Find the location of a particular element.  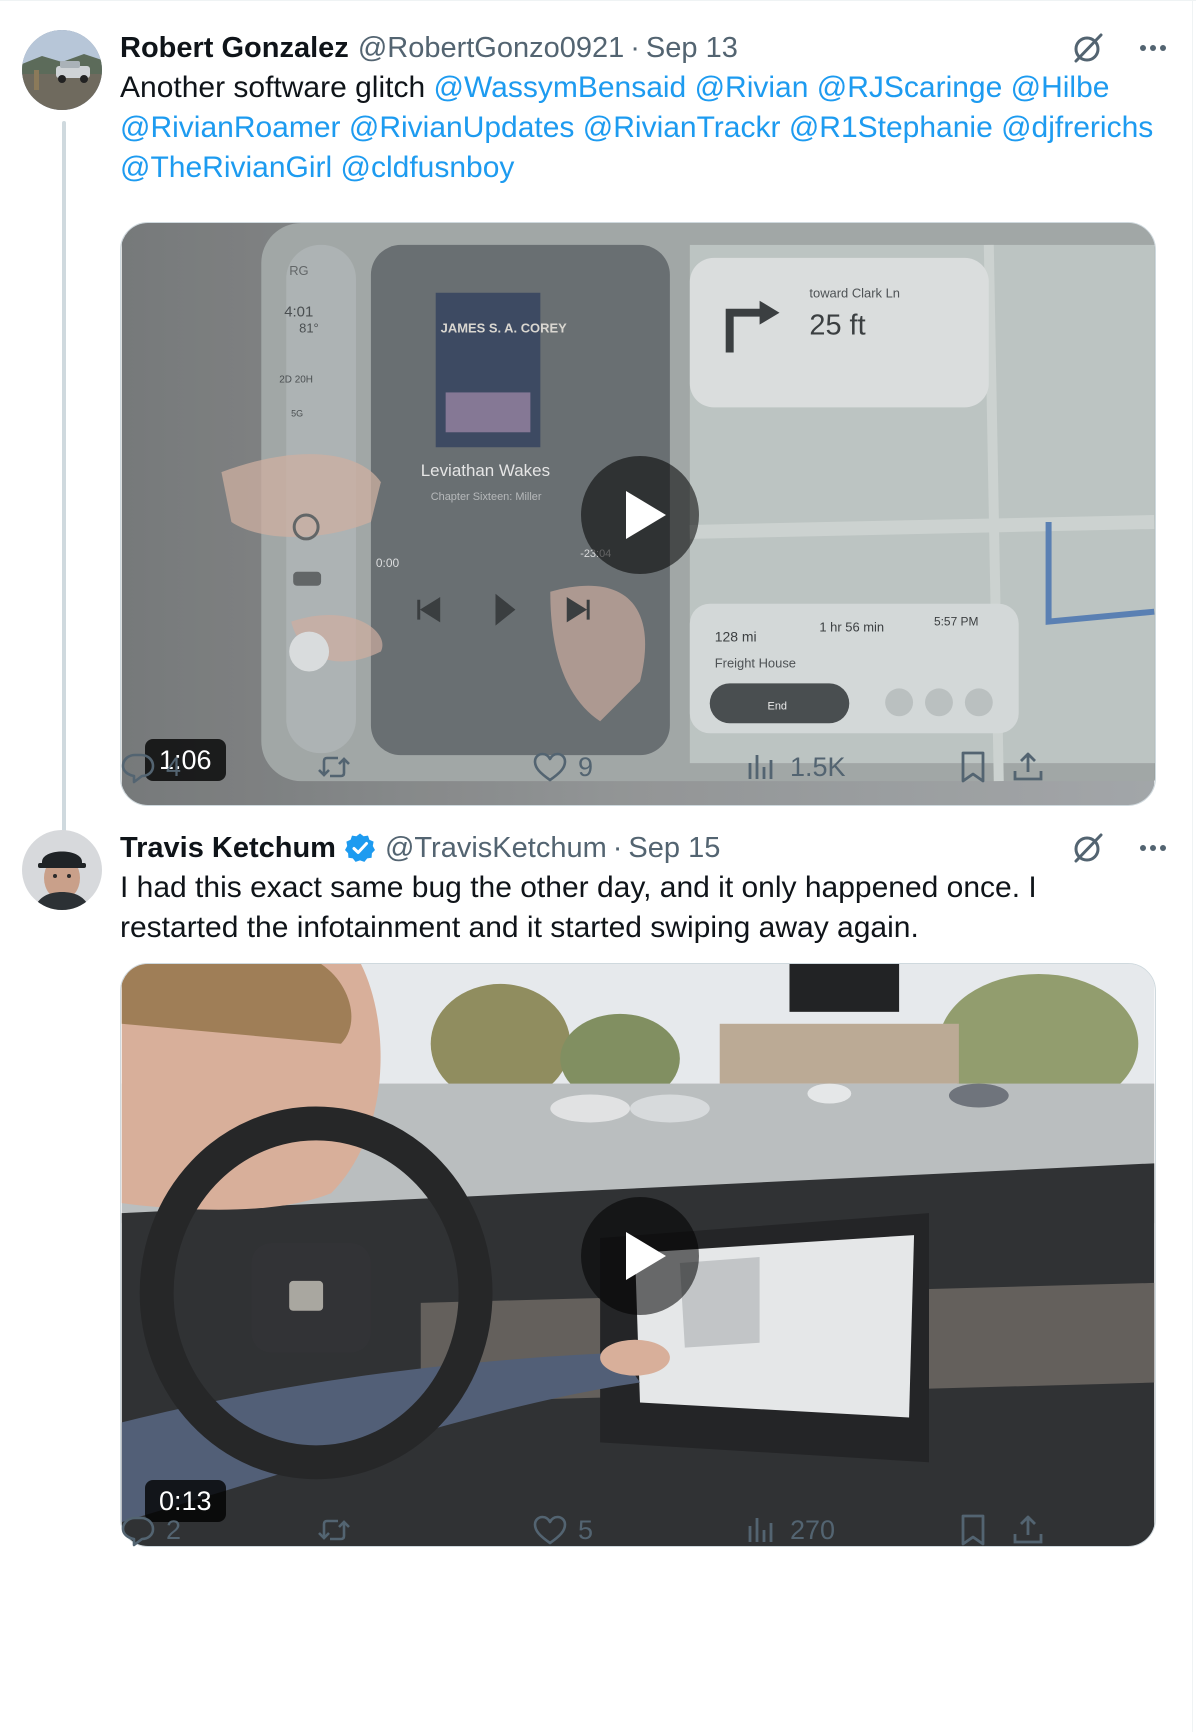

tweet-header: Travis Ketchum @TravisKetchum · Sep 15 is located at coordinates (645, 848).